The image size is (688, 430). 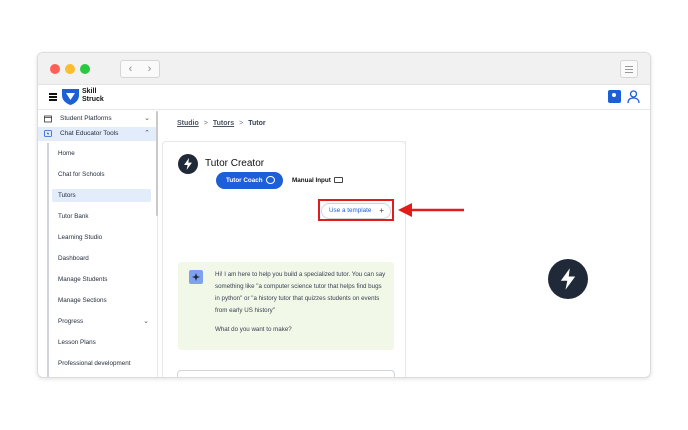 I want to click on chevron-left-icon: ‹, so click(x=130, y=69).